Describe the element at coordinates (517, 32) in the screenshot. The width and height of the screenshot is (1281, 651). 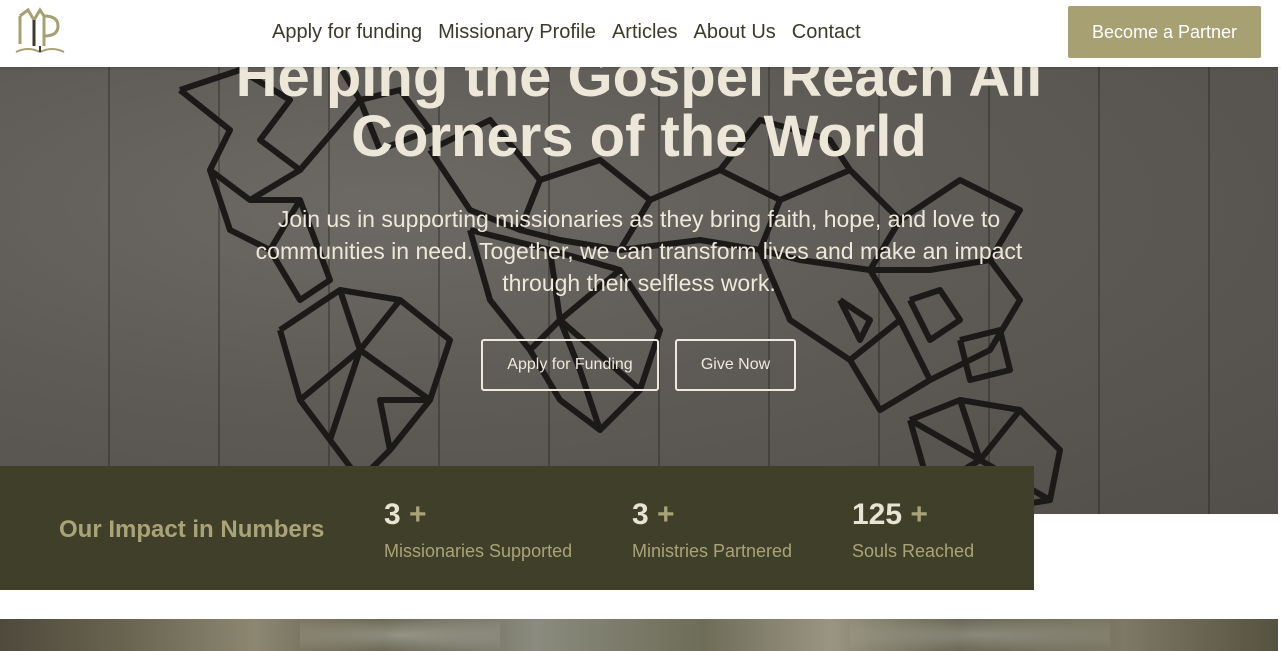
I see `nav-missionary-profile: Missionary Profile` at that location.